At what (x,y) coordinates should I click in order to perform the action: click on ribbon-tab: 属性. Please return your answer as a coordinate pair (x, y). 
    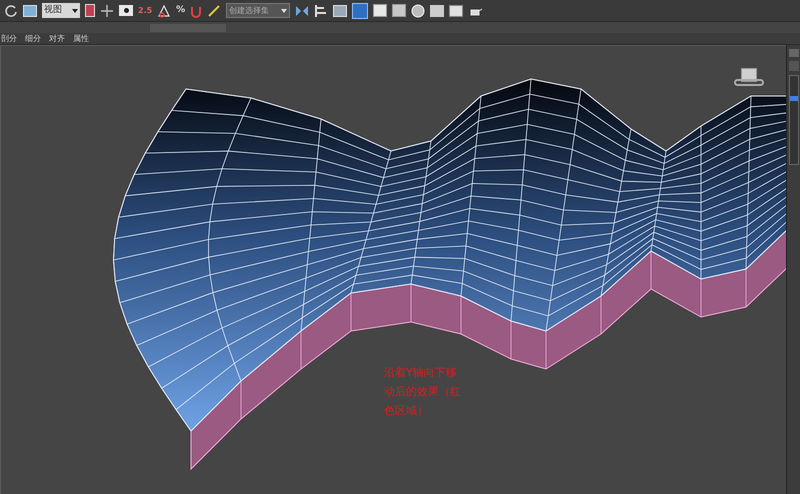
    Looking at the image, I should click on (81, 38).